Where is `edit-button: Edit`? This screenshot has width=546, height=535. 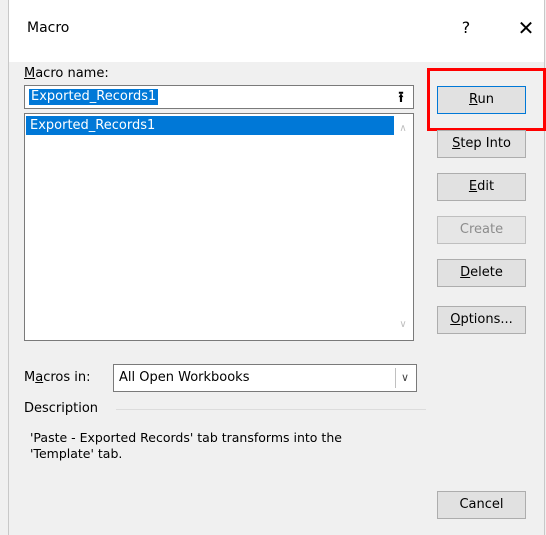 edit-button: Edit is located at coordinates (481, 187).